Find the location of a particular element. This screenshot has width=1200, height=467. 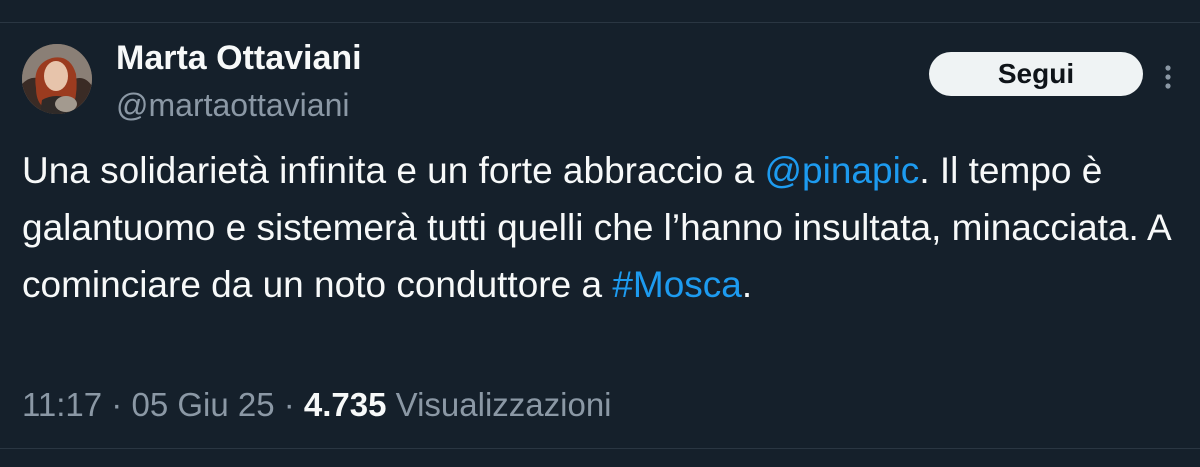

follow-button-label: Segui is located at coordinates (1036, 73).